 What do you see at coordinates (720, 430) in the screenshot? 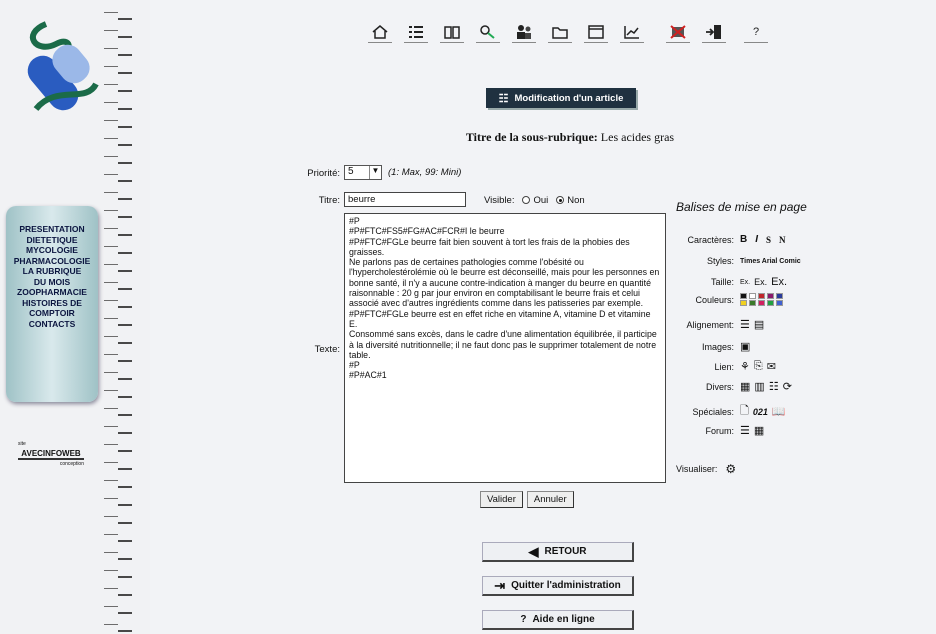
I see `forum-row: Forum: ☰ ▦` at bounding box center [720, 430].